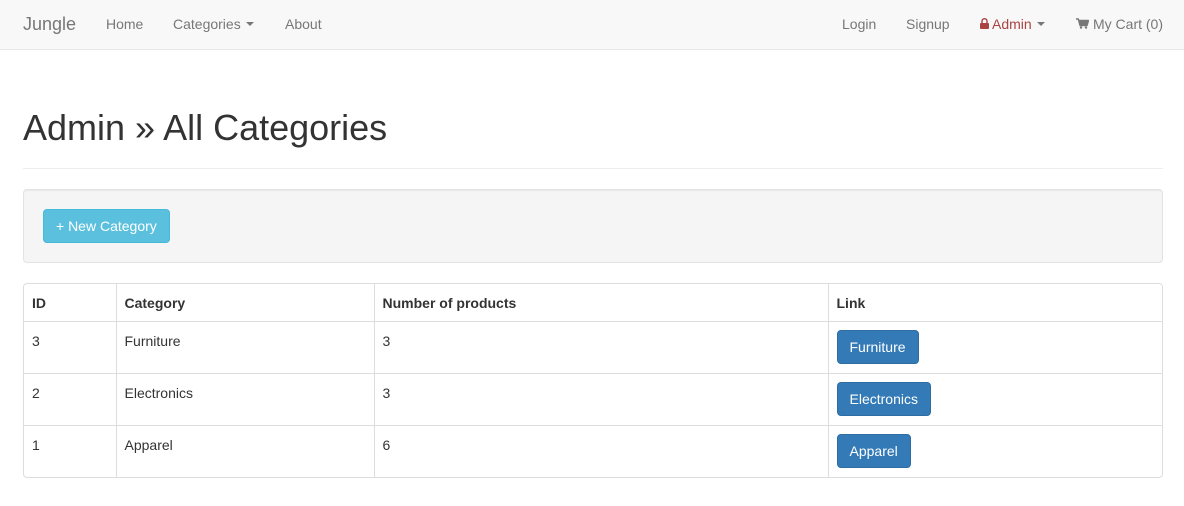 The image size is (1184, 506). I want to click on nav-login-label: Login, so click(859, 24).